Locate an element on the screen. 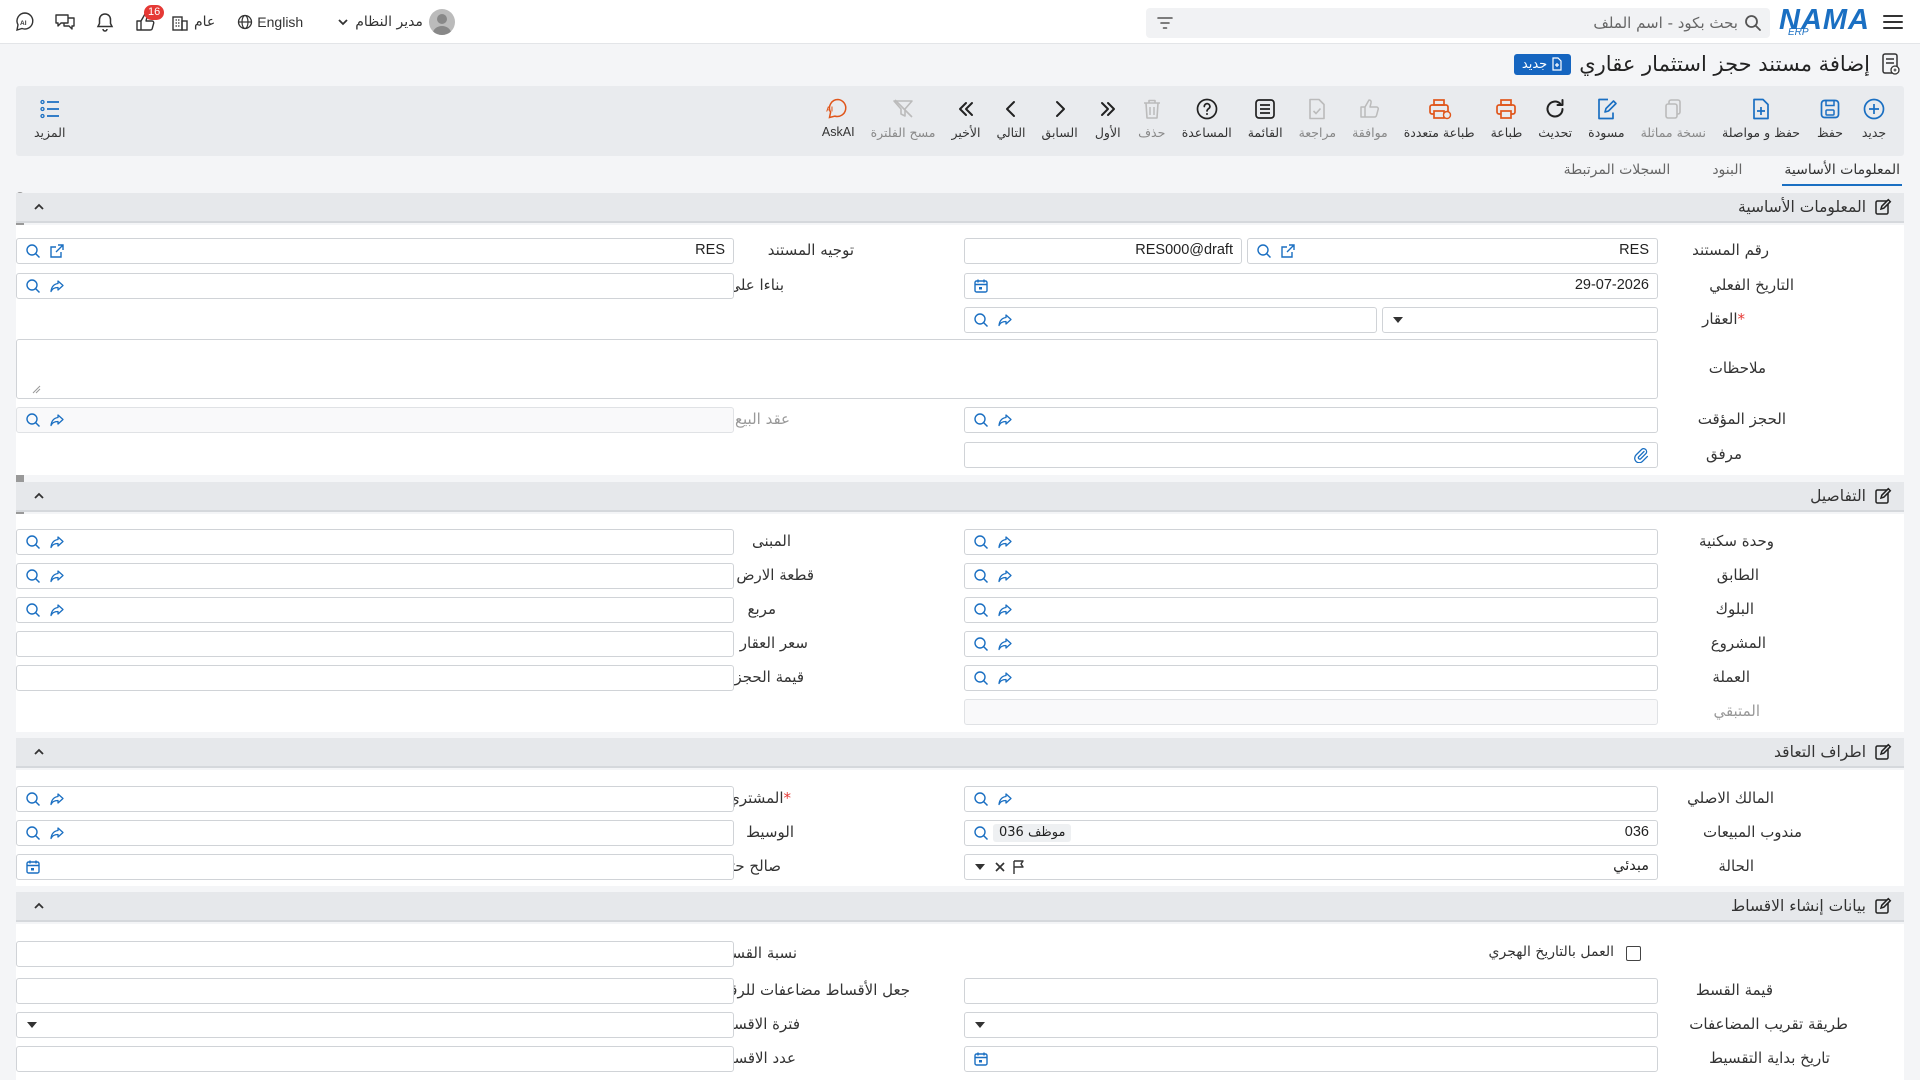 This screenshot has width=1920, height=1080. installments-count-field is located at coordinates (375, 1059).